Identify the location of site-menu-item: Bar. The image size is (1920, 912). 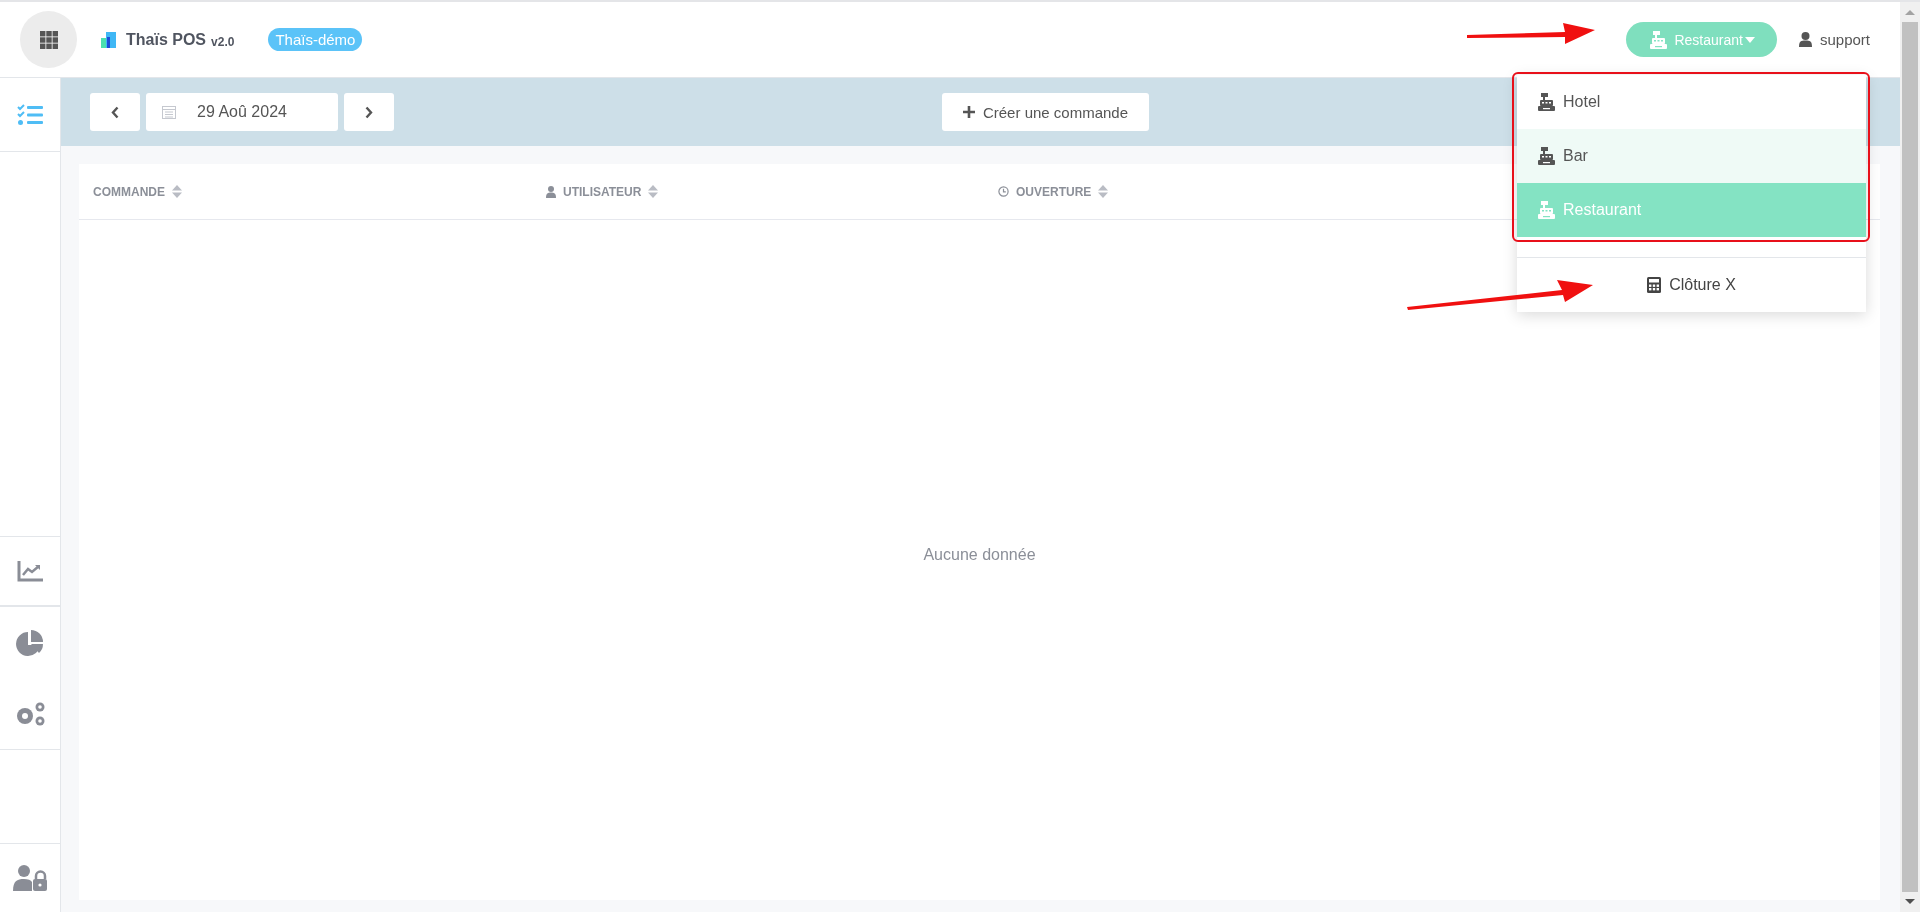
(1691, 156).